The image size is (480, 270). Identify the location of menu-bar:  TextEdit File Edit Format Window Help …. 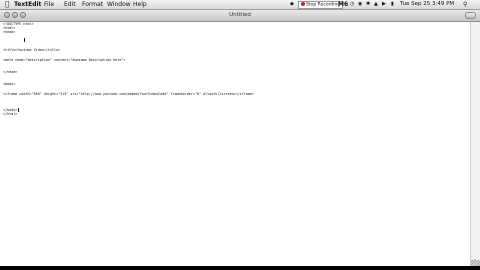
(240, 5).